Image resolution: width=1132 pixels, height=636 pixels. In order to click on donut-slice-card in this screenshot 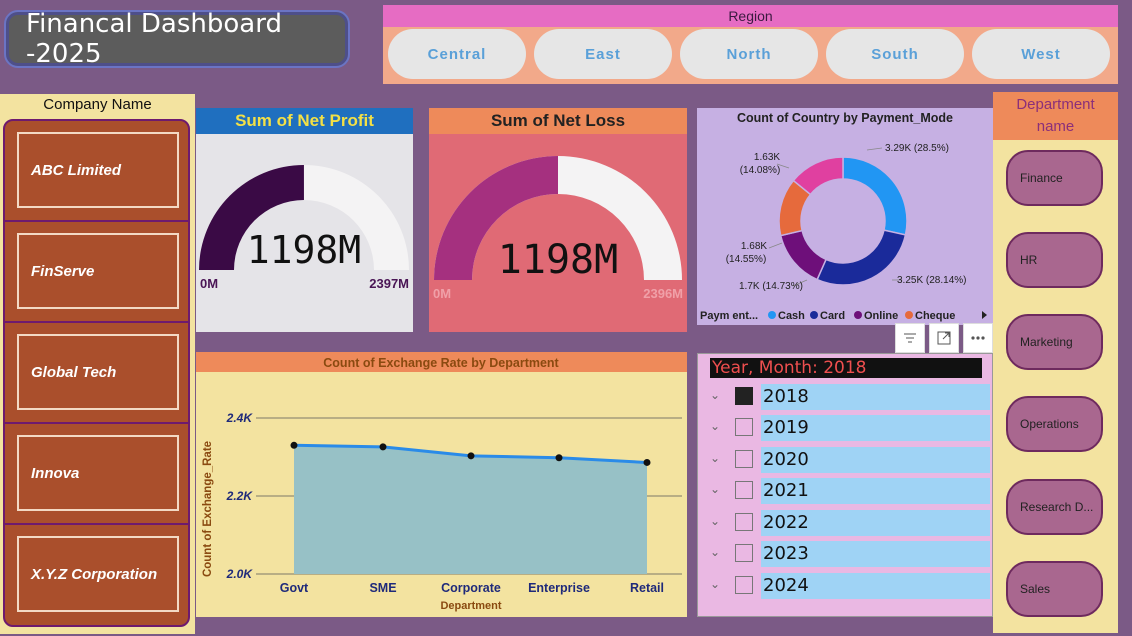, I will do `click(861, 257)`.